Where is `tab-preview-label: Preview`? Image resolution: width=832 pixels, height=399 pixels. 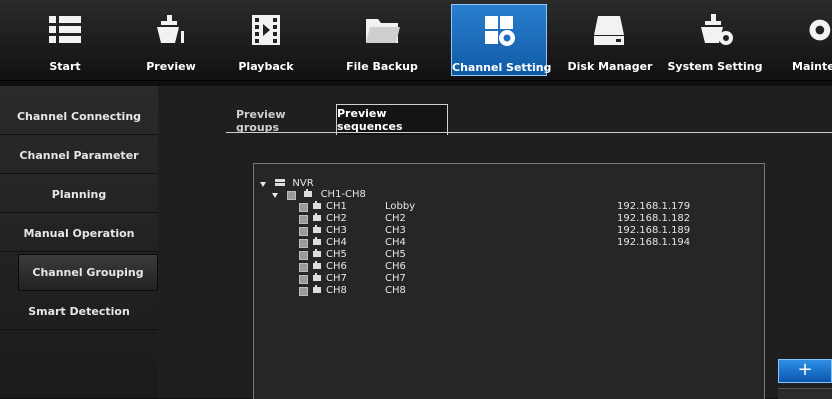
tab-preview-label: Preview is located at coordinates (171, 66).